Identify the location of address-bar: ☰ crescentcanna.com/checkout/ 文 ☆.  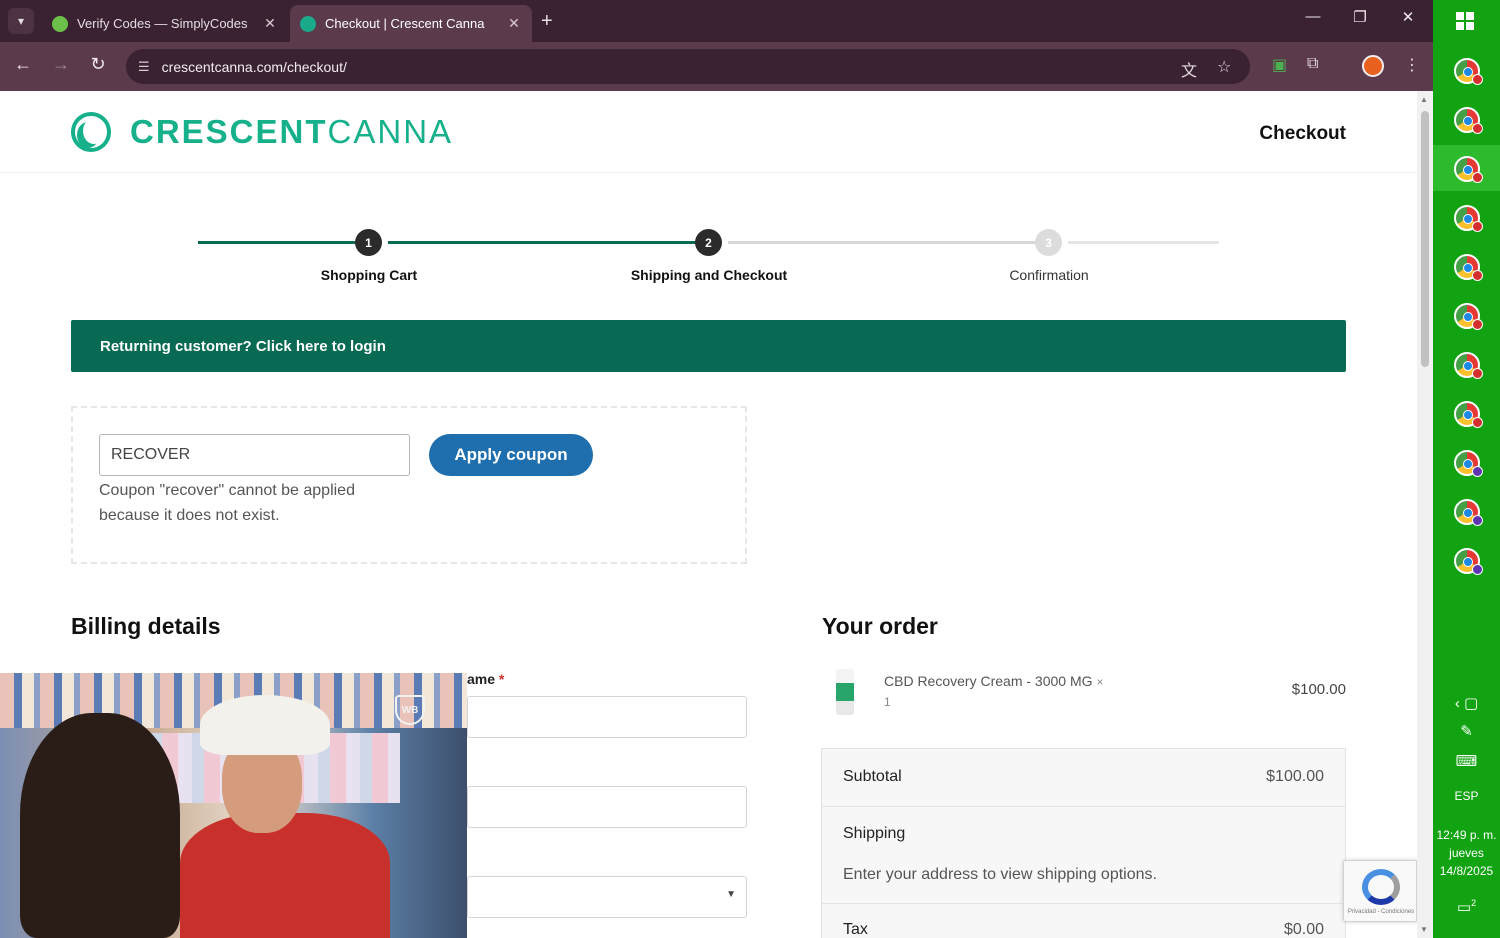
(688, 66).